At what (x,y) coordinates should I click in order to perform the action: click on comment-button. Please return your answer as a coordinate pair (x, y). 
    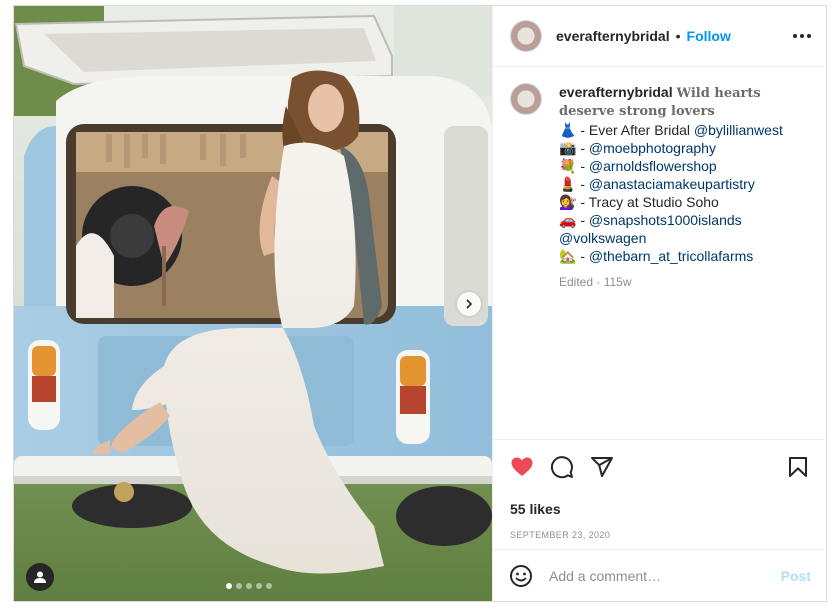
    Looking at the image, I should click on (562, 467).